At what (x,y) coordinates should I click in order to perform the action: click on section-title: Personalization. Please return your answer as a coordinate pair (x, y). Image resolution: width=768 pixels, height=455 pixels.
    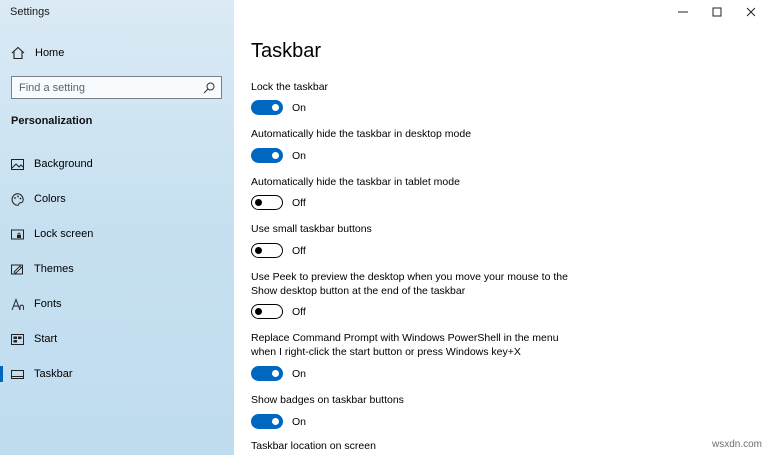
    Looking at the image, I should click on (52, 121).